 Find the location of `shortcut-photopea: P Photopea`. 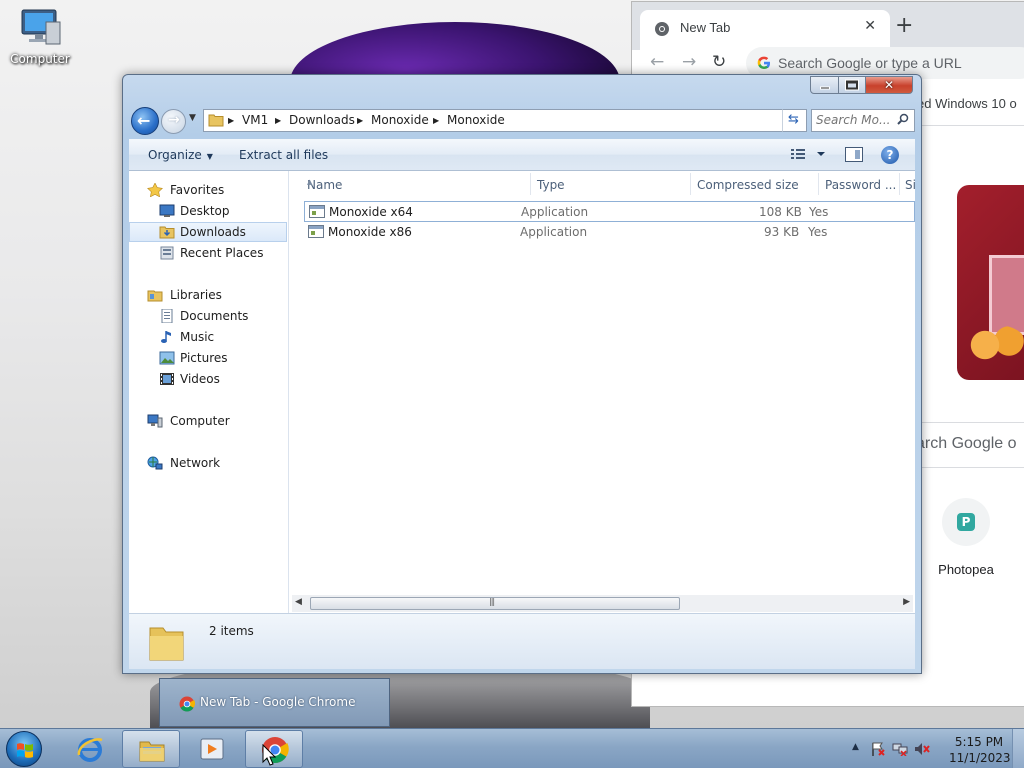

shortcut-photopea: P Photopea is located at coordinates (966, 537).